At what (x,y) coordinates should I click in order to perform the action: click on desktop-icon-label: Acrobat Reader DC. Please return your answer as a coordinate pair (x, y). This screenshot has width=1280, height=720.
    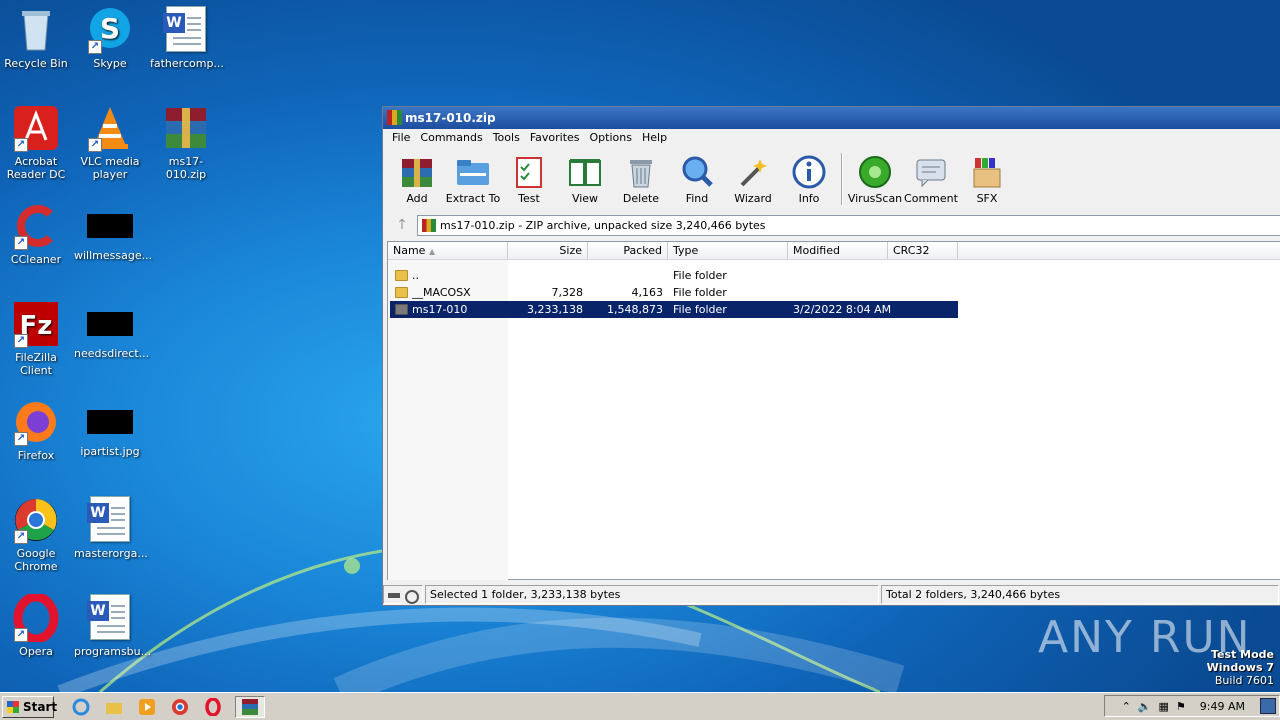
    Looking at the image, I should click on (36, 168).